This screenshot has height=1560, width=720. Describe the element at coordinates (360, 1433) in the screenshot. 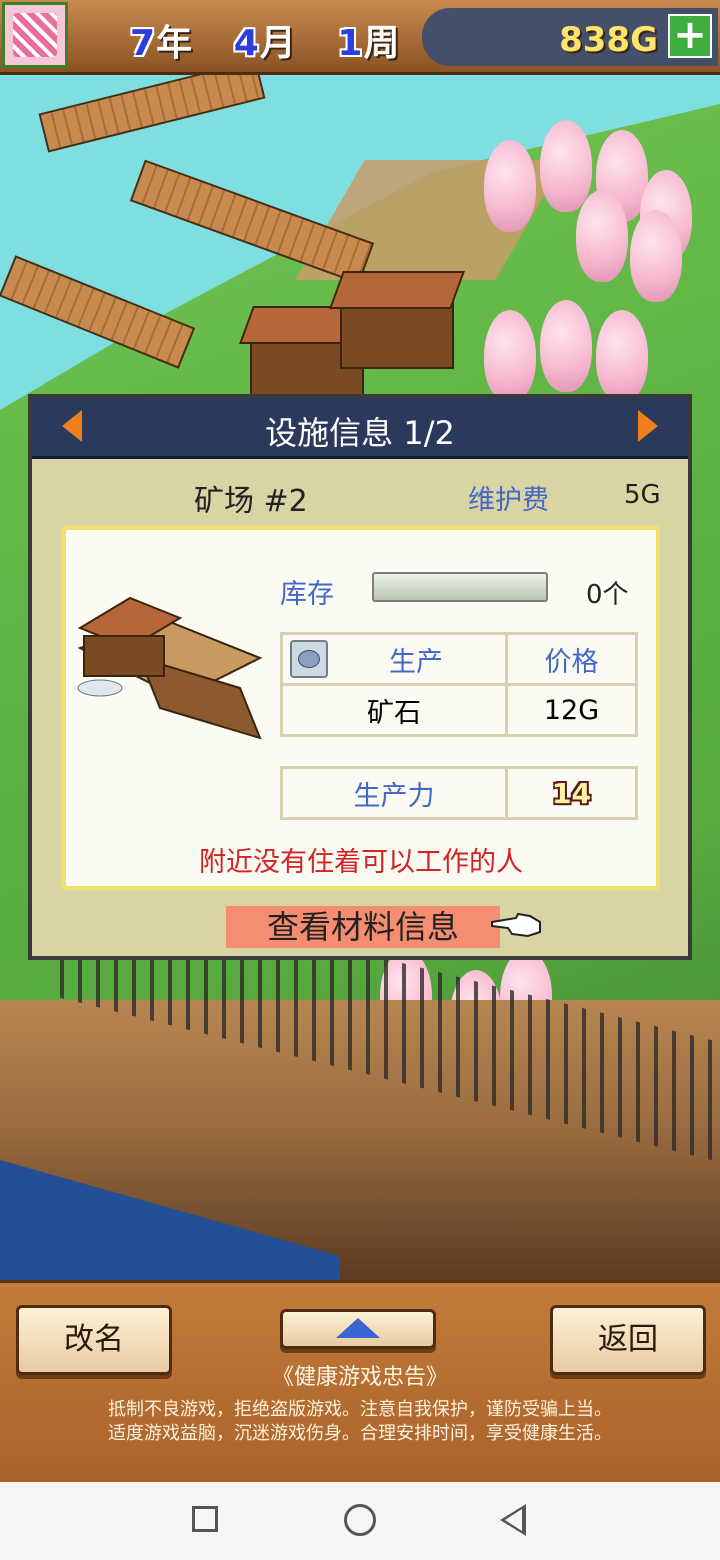

I see `health-notice-line2: 适度游戏益脑，沉迷游戏伤身。合理安排时间，享受健康生活。` at that location.